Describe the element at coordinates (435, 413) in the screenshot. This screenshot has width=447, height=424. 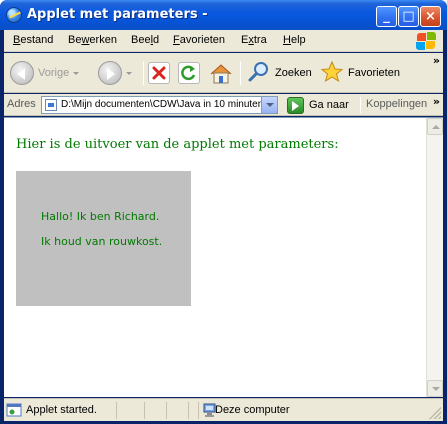
I see `resize-grip` at that location.